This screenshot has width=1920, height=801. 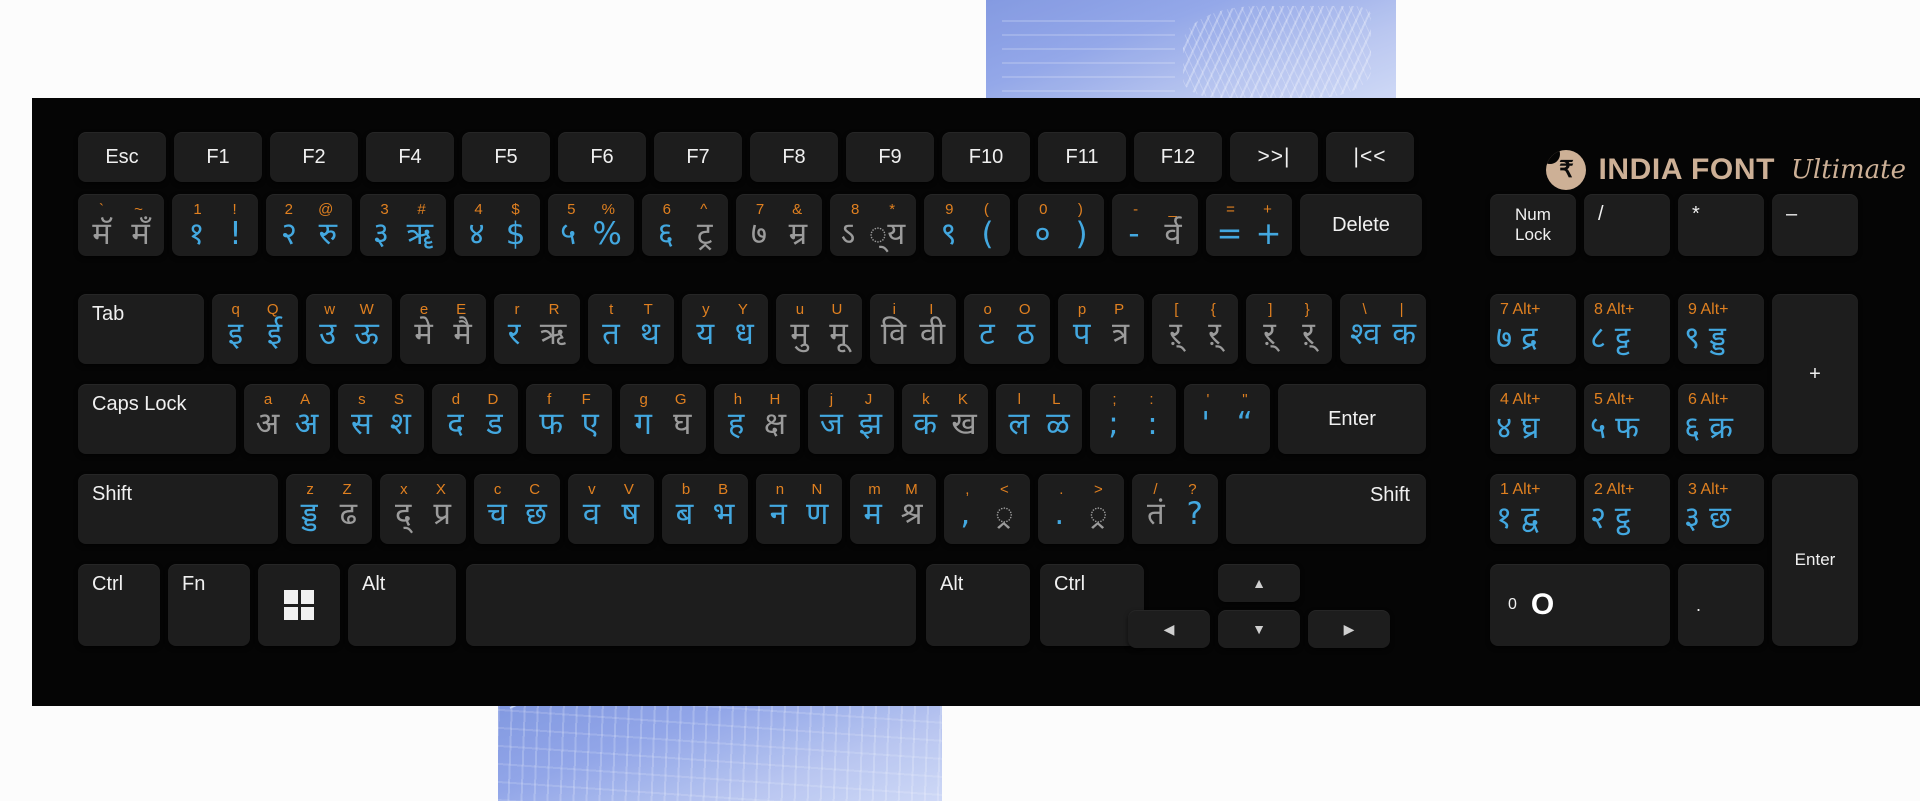 What do you see at coordinates (1289, 329) in the screenshot?
I see `key-bracket-right: ]} ऱ् ऱ्` at bounding box center [1289, 329].